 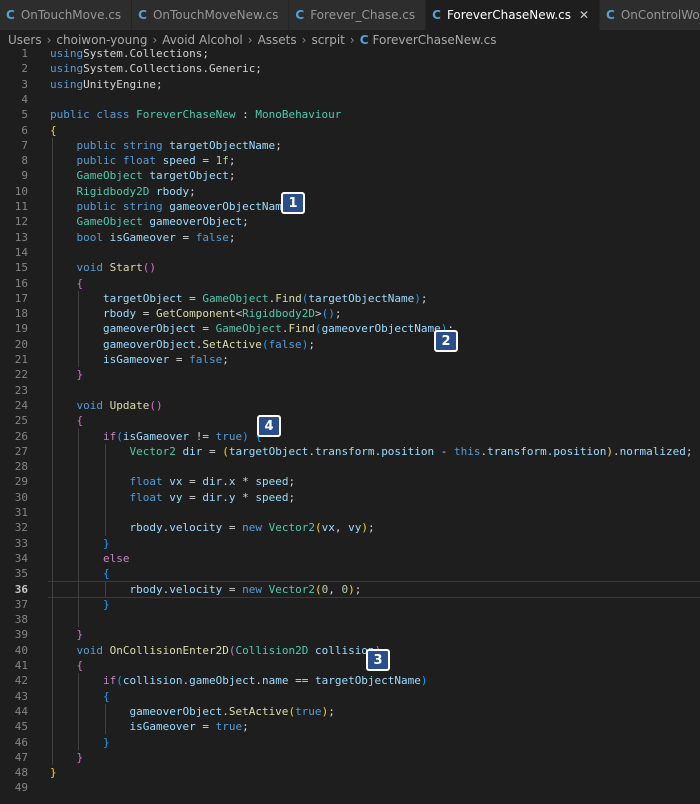 I want to click on tab-3: C ForeverChaseNew.cs ✕, so click(x=513, y=15).